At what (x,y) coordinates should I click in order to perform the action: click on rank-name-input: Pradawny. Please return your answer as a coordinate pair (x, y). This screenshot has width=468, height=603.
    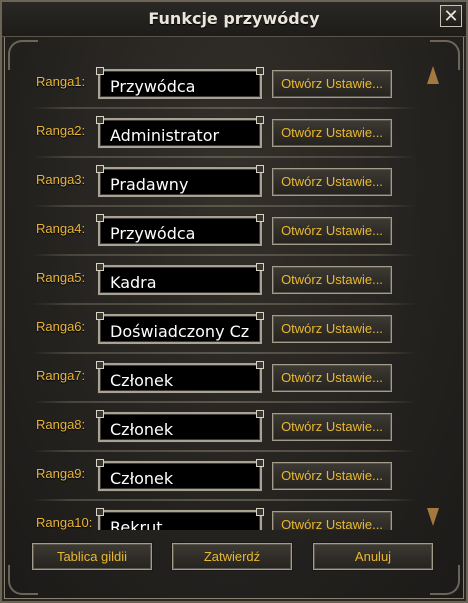
    Looking at the image, I should click on (180, 181).